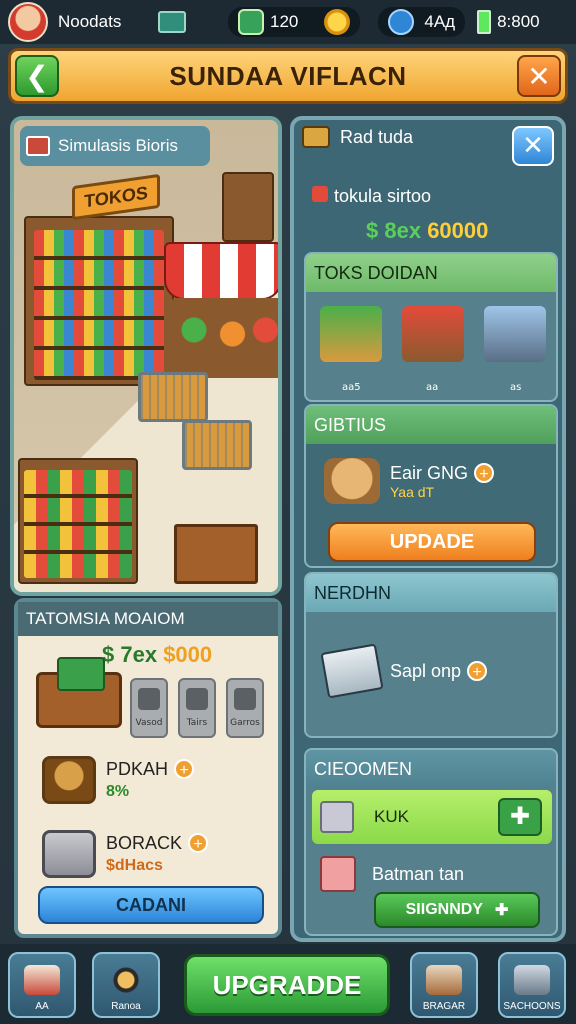 The image size is (576, 1024). Describe the element at coordinates (134, 865) in the screenshot. I see `item-2-sub: $dHacs` at that location.